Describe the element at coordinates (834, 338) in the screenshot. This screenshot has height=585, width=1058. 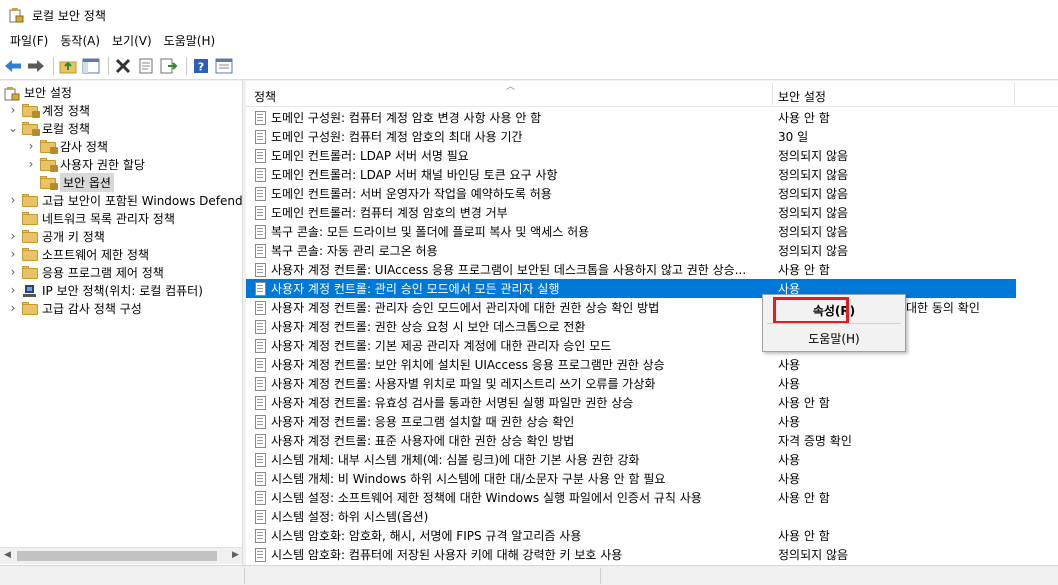
I see `context-menu-help: 도움말(H)` at that location.